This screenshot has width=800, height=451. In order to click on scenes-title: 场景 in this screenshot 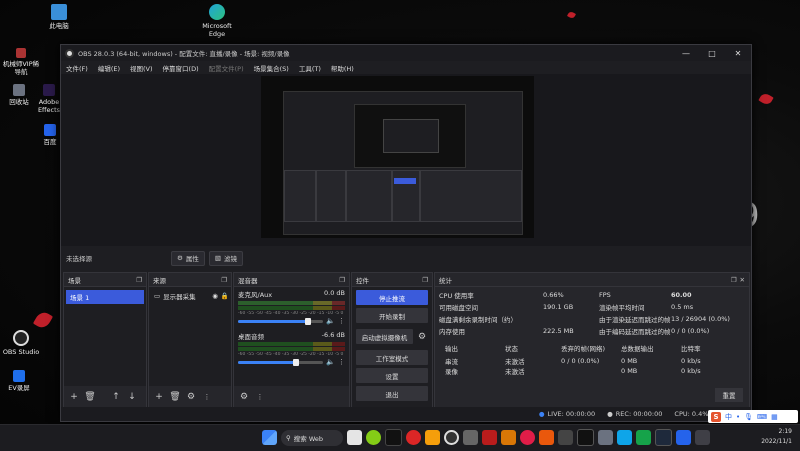, I will do `click(74, 280)`.